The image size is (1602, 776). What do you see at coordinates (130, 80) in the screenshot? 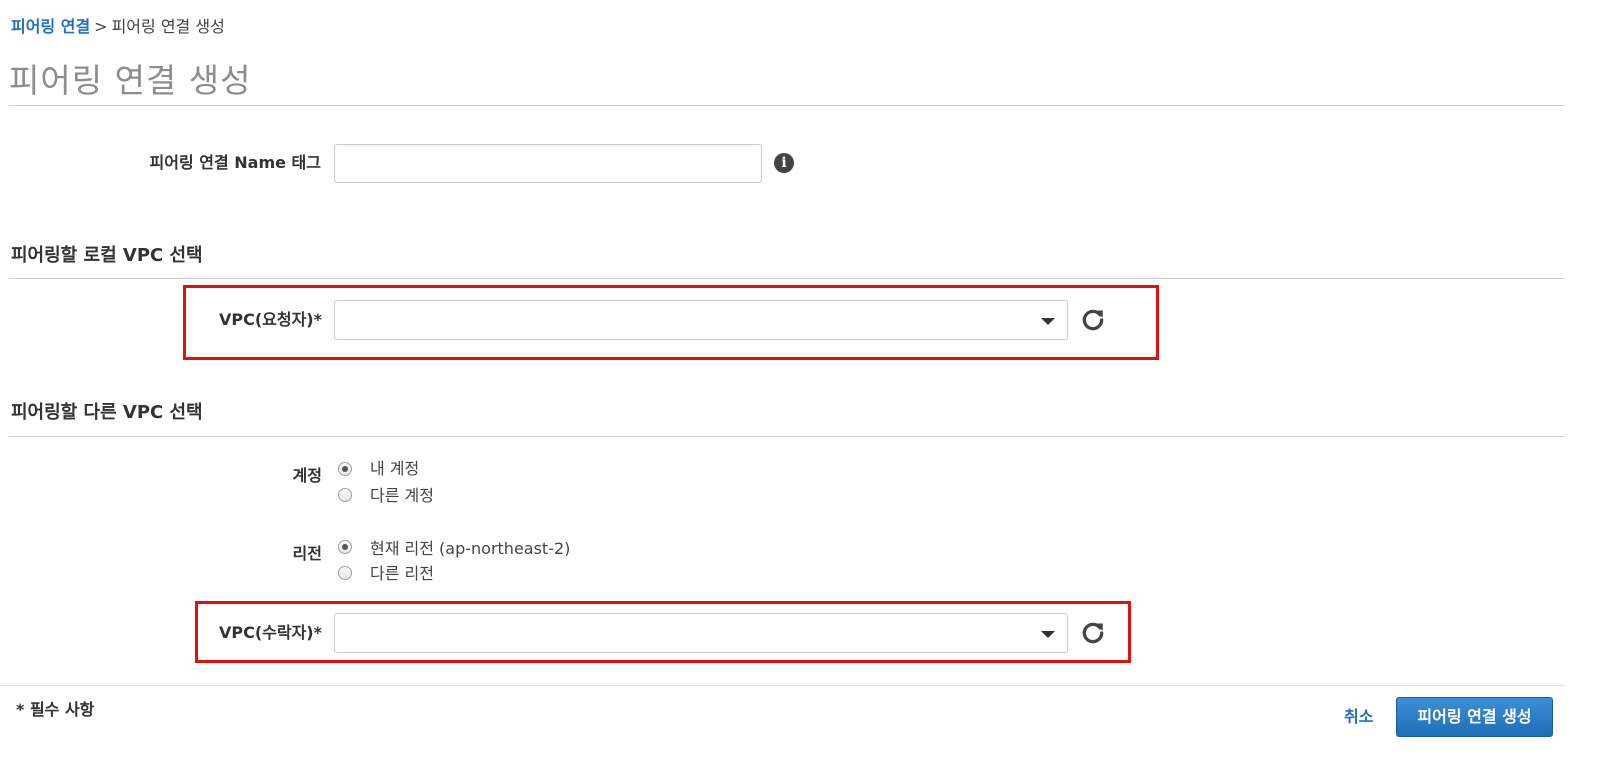
I see `page-title: 피어링 연결 생성` at bounding box center [130, 80].